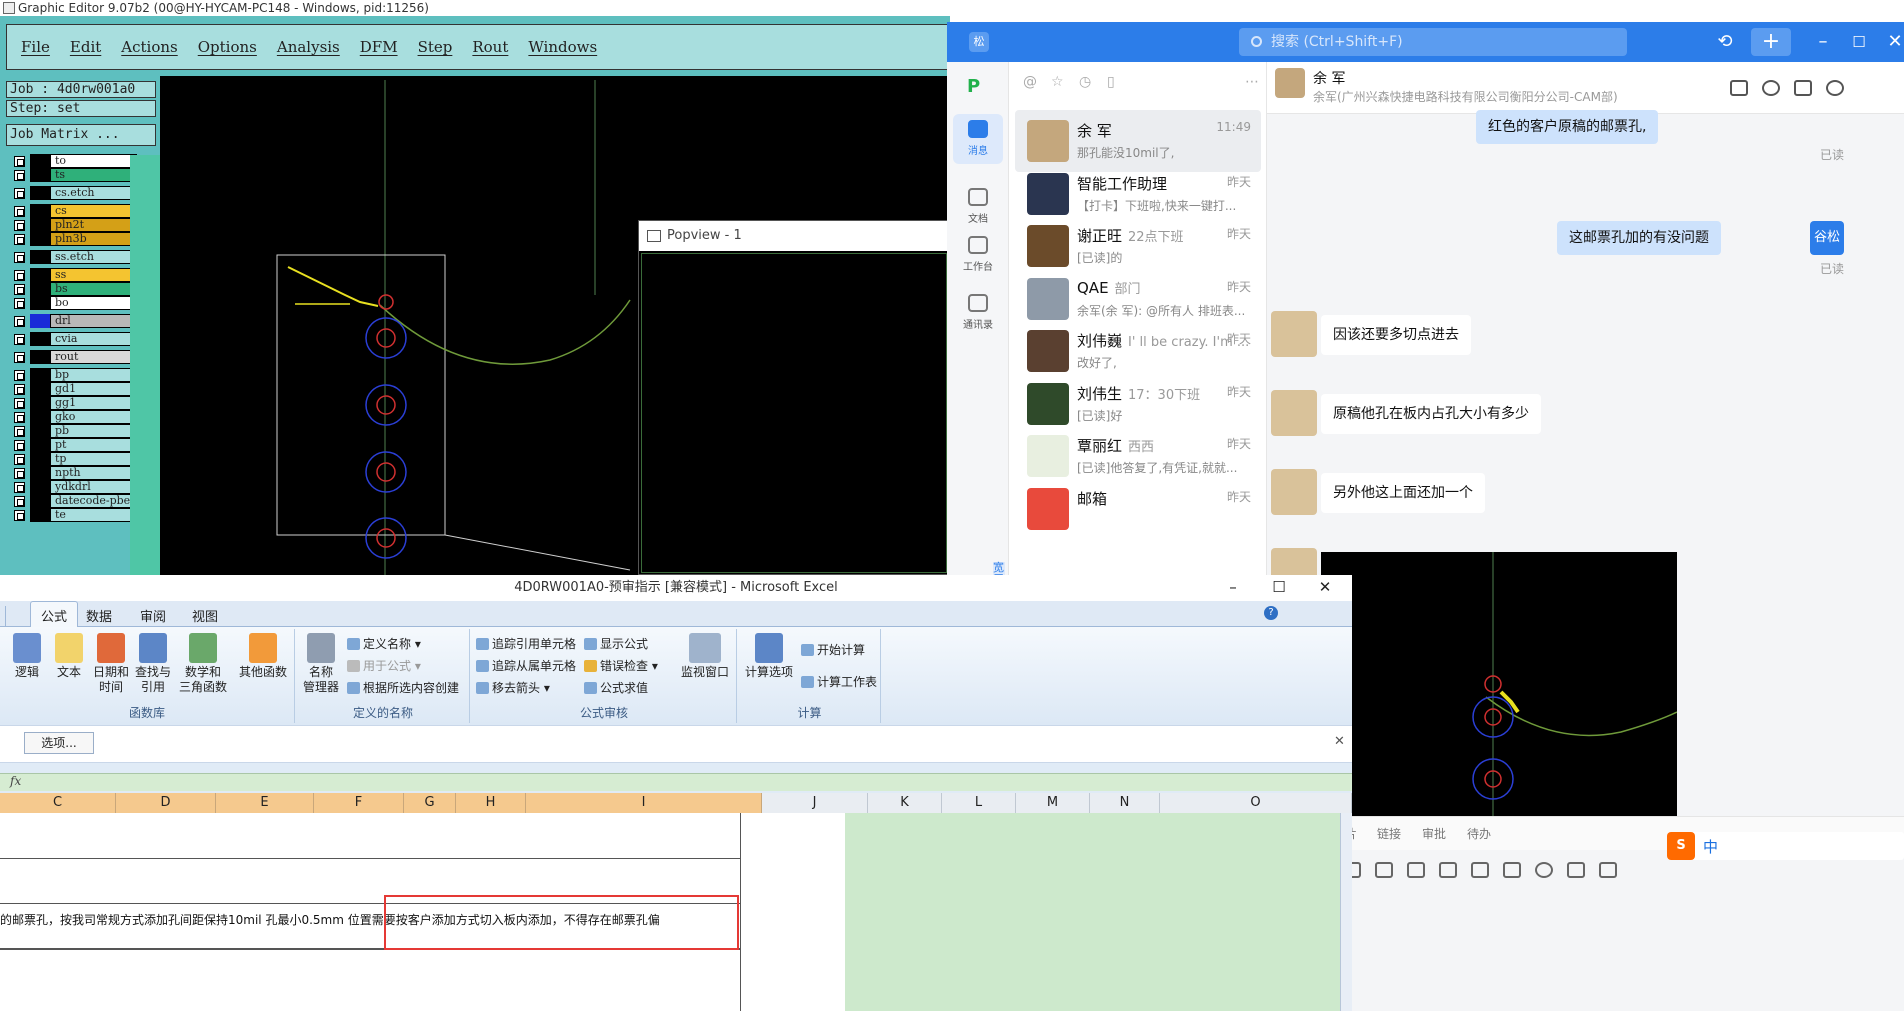  Describe the element at coordinates (1138, 509) in the screenshot. I see `conversation-item: 邮箱 昨天` at that location.